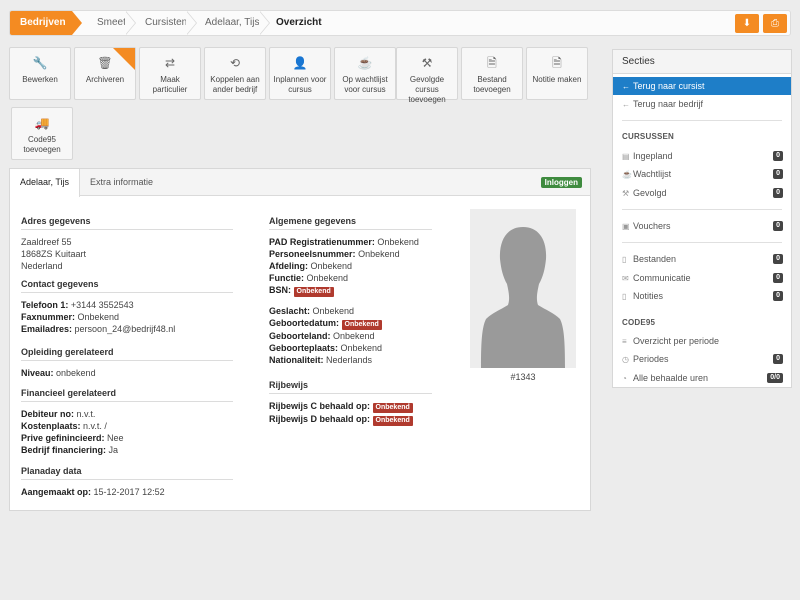 The height and width of the screenshot is (600, 800). What do you see at coordinates (655, 259) in the screenshot?
I see `sidebar-item-label: Bestanden` at bounding box center [655, 259].